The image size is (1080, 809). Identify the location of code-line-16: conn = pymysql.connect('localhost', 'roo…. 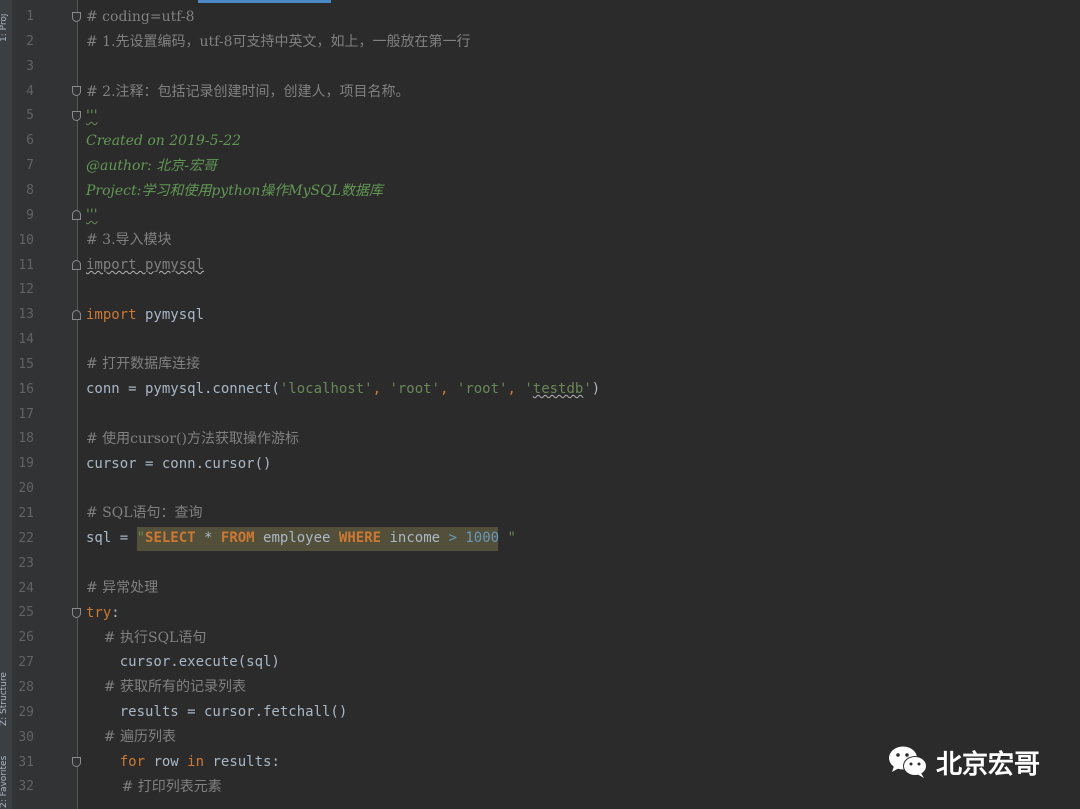
(343, 389).